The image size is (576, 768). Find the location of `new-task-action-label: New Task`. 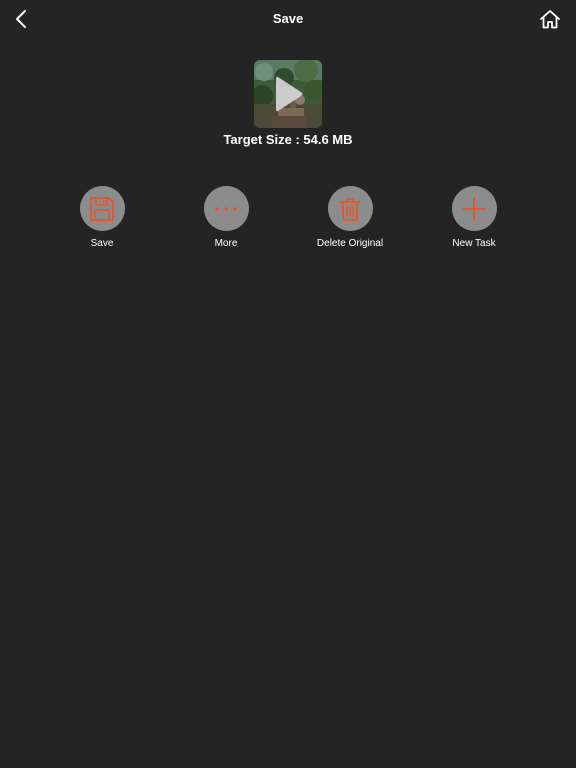

new-task-action-label: New Task is located at coordinates (474, 243).